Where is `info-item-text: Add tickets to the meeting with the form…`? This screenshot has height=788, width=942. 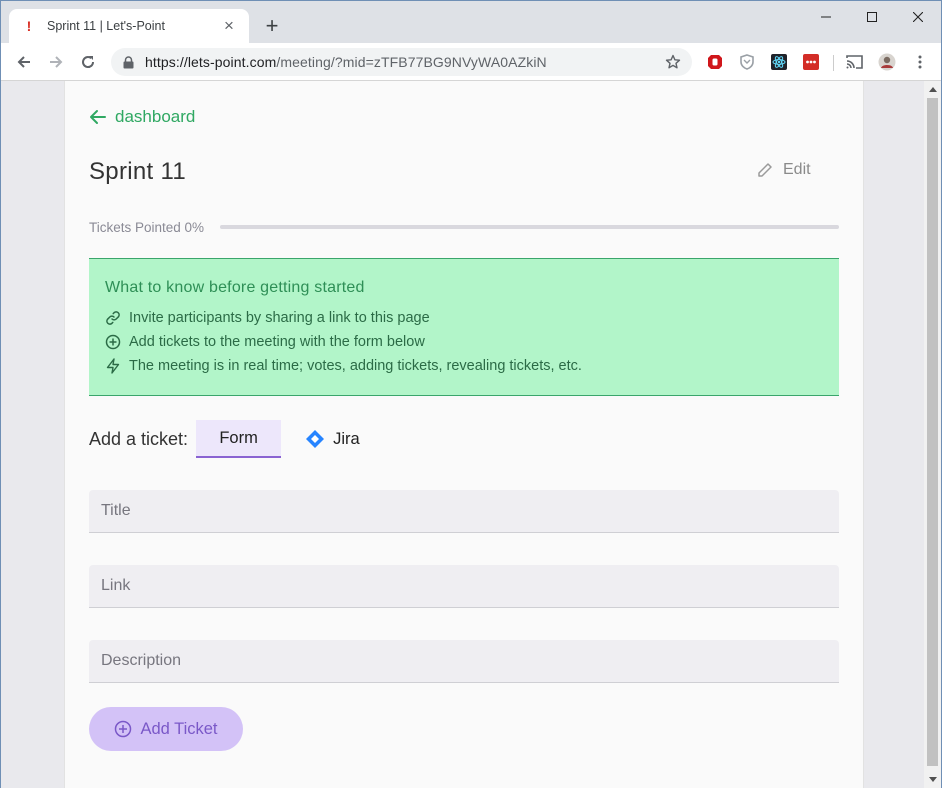 info-item-text: Add tickets to the meeting with the form… is located at coordinates (277, 342).